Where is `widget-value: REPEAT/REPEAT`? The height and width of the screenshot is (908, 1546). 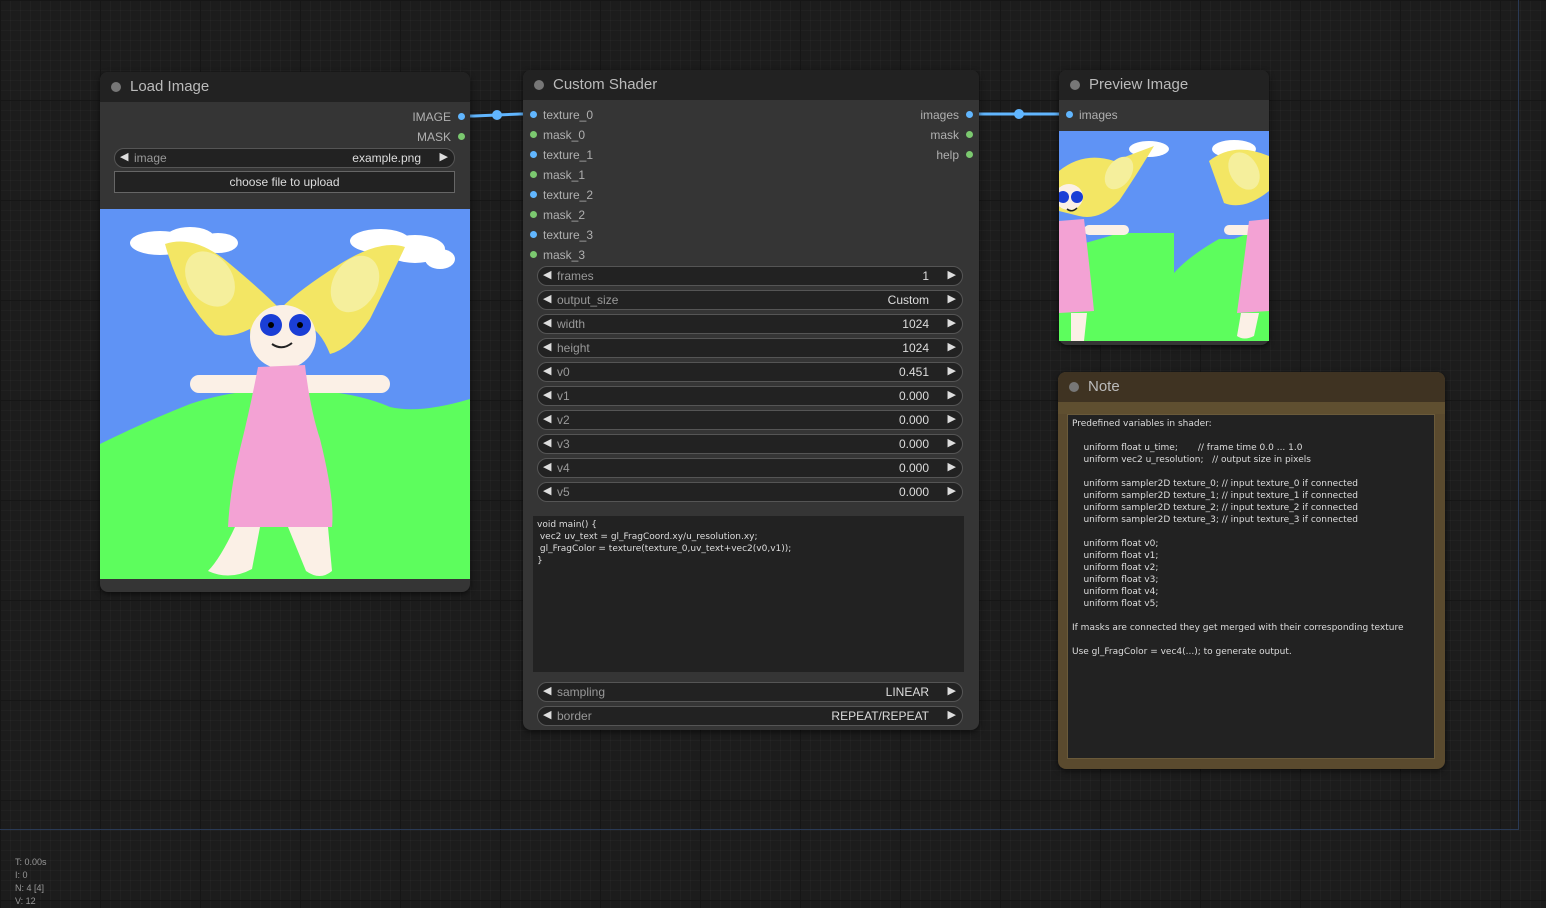
widget-value: REPEAT/REPEAT is located at coordinates (880, 716).